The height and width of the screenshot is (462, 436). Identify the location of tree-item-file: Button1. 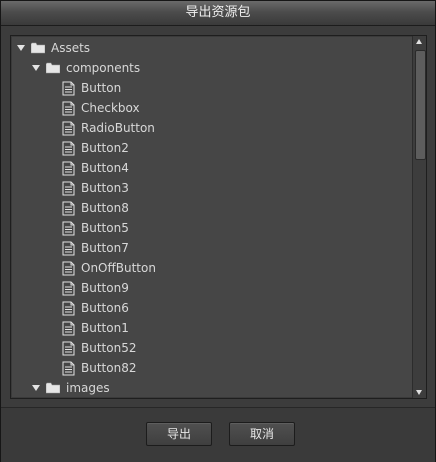
(95, 328).